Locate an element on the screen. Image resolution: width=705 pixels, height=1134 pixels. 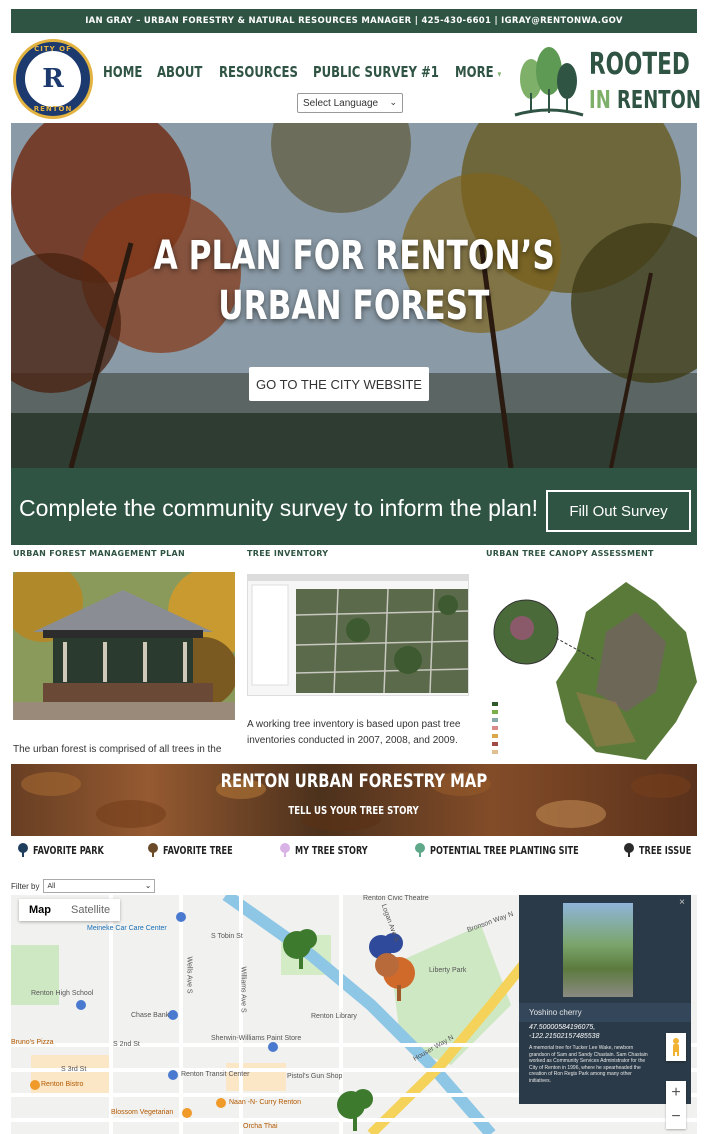
forestry-map-title: RENTON URBAN FORESTRY MAP is located at coordinates (354, 781).